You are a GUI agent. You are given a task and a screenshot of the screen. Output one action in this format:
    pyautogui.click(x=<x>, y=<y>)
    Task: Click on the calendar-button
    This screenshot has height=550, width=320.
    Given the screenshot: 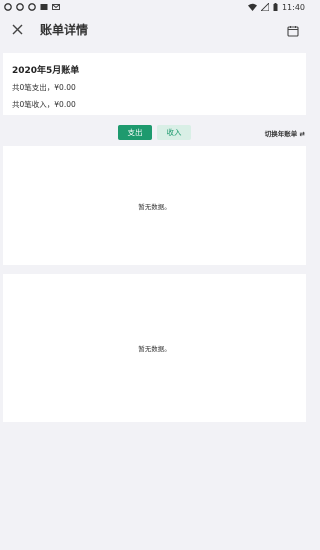 What is the action you would take?
    pyautogui.click(x=294, y=29)
    